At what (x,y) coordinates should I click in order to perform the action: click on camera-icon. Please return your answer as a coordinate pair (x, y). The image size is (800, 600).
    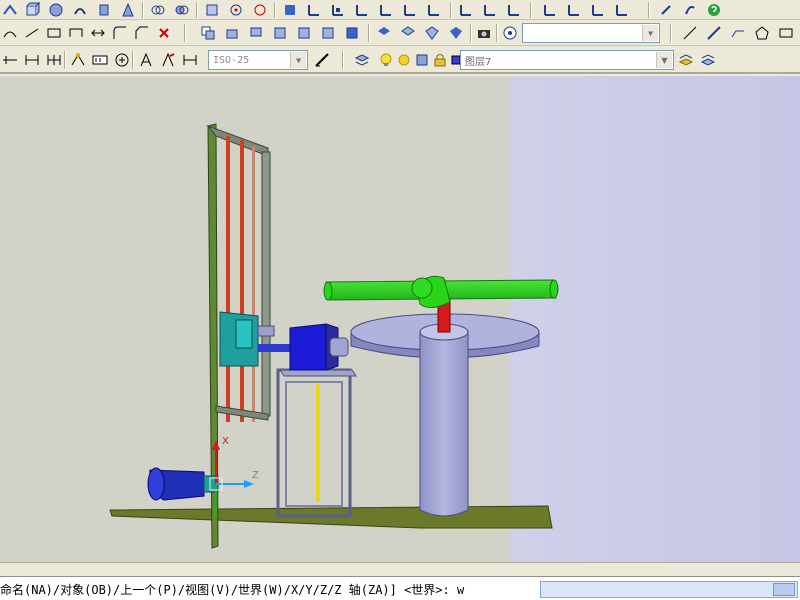
    Looking at the image, I should click on (484, 33).